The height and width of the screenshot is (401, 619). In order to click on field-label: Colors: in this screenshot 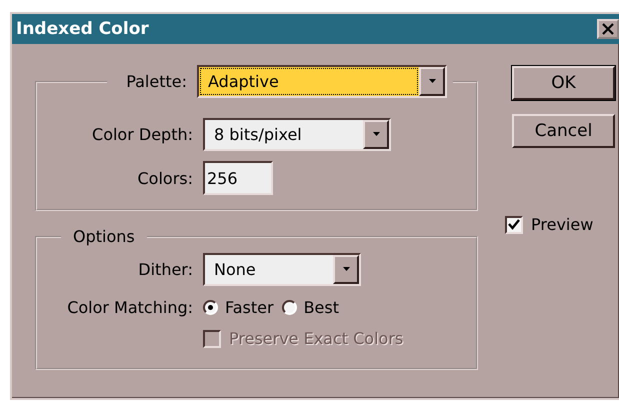, I will do `click(164, 178)`.